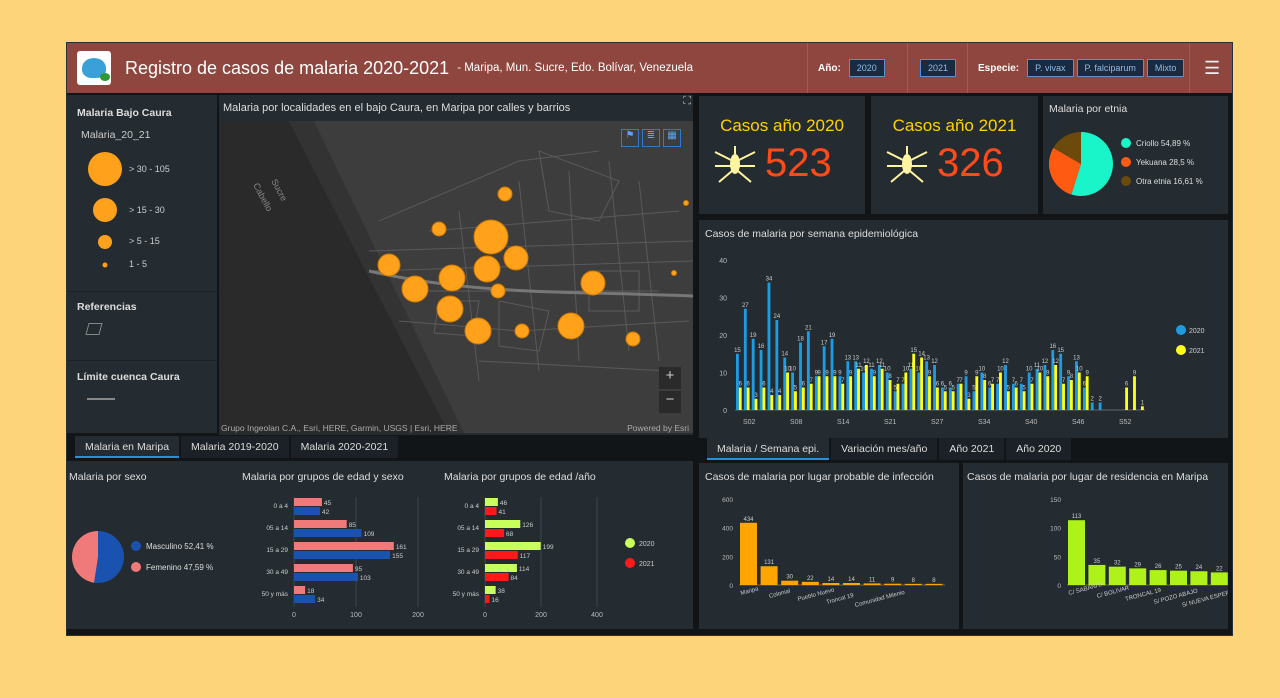  I want to click on layer-list-icon: ≣, so click(651, 138).